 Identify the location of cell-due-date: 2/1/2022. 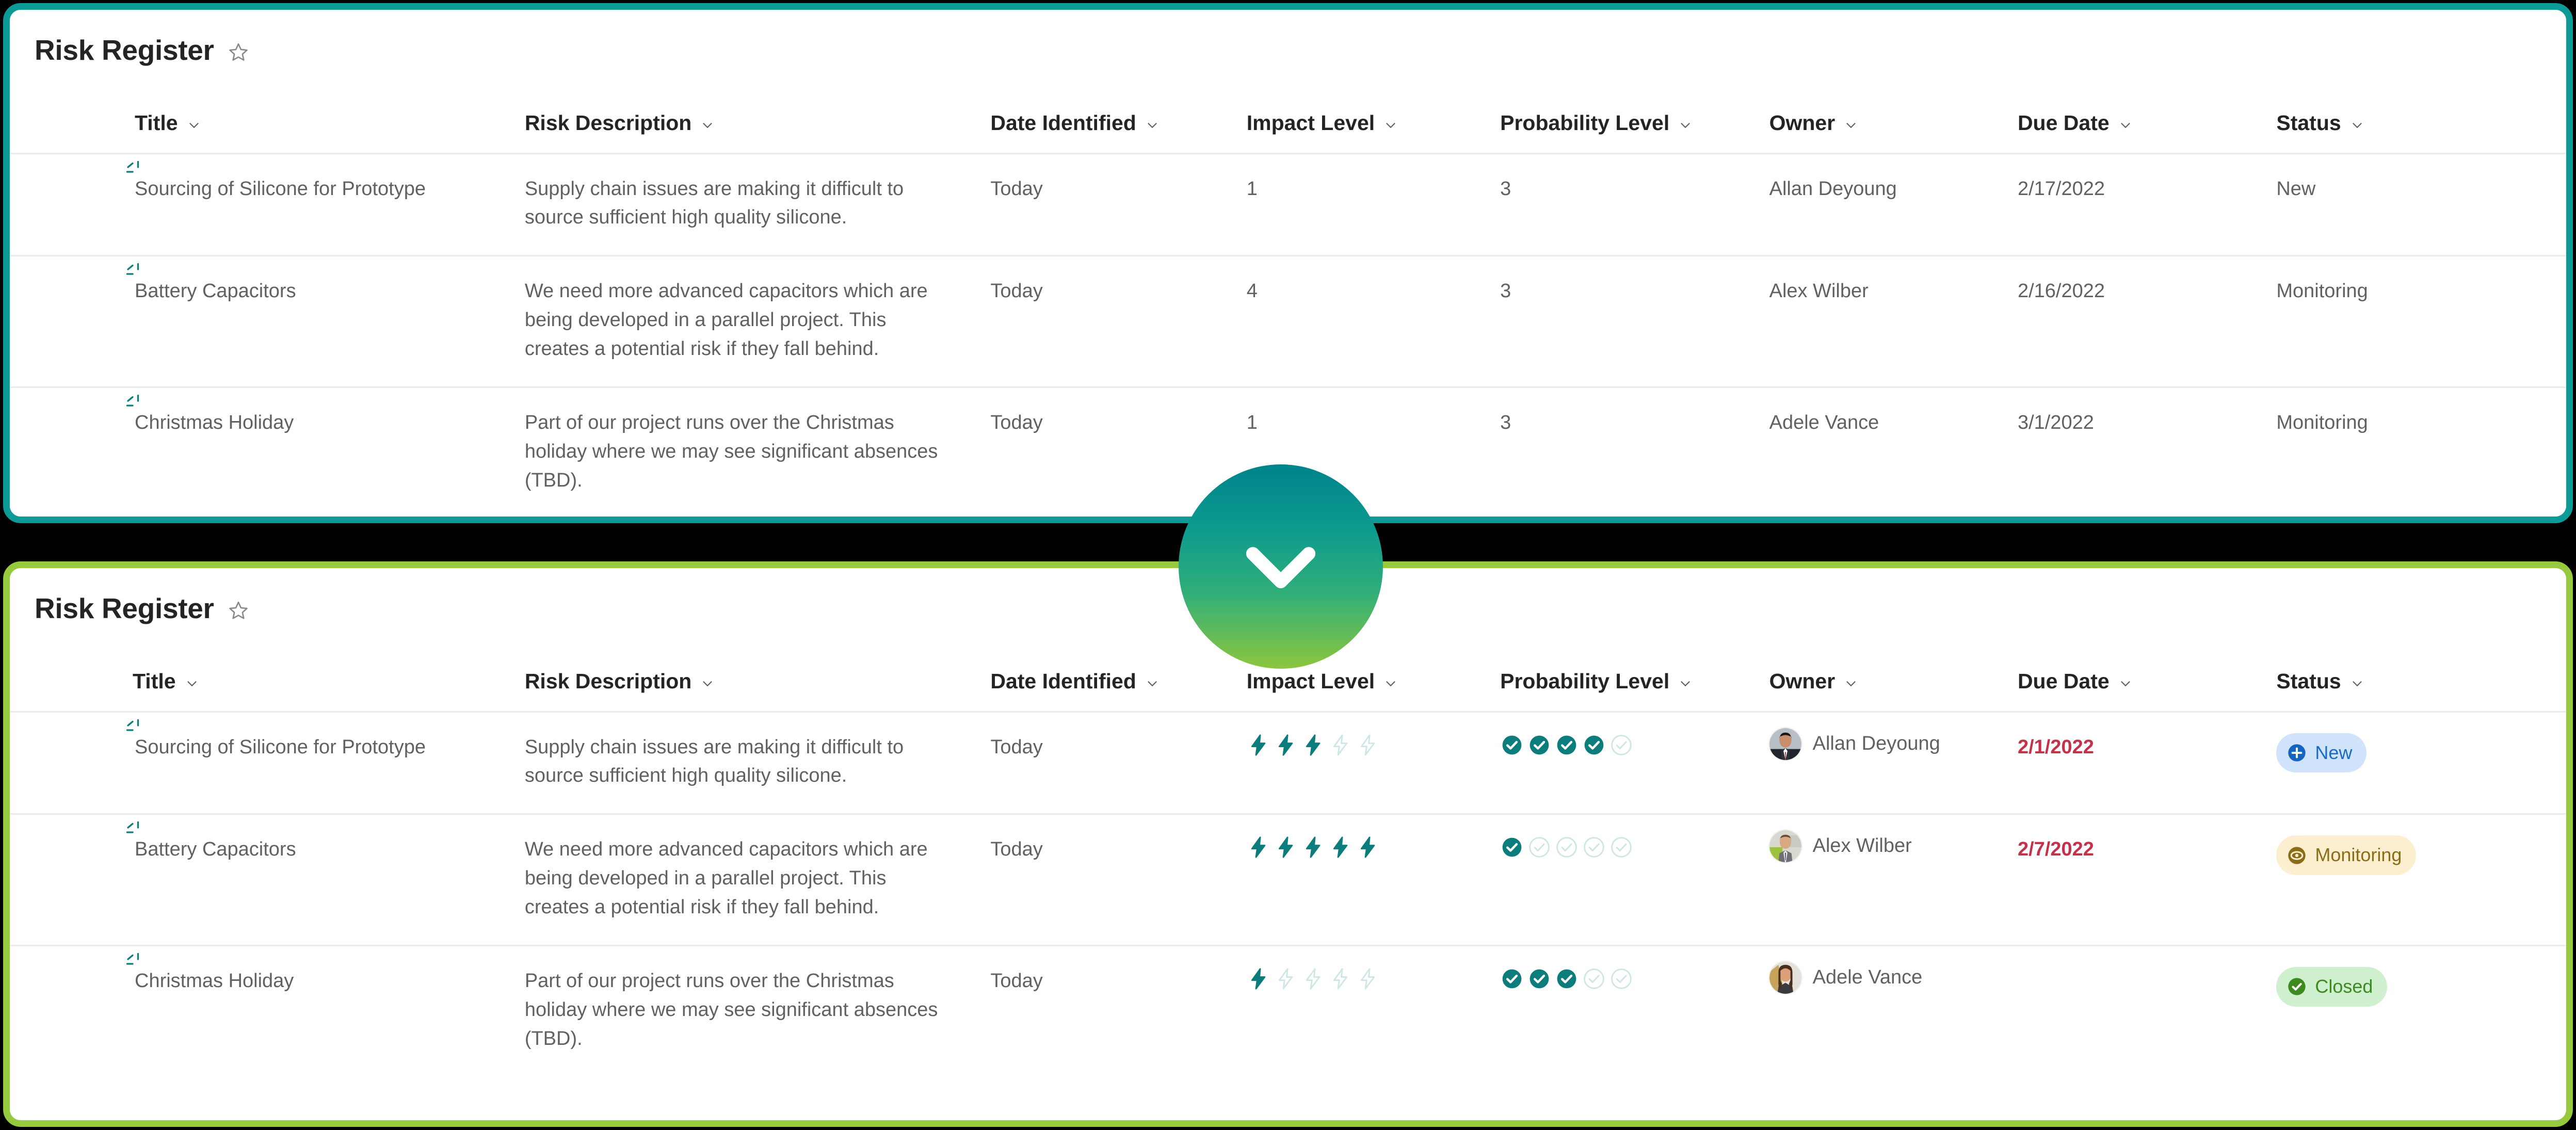
(2147, 762).